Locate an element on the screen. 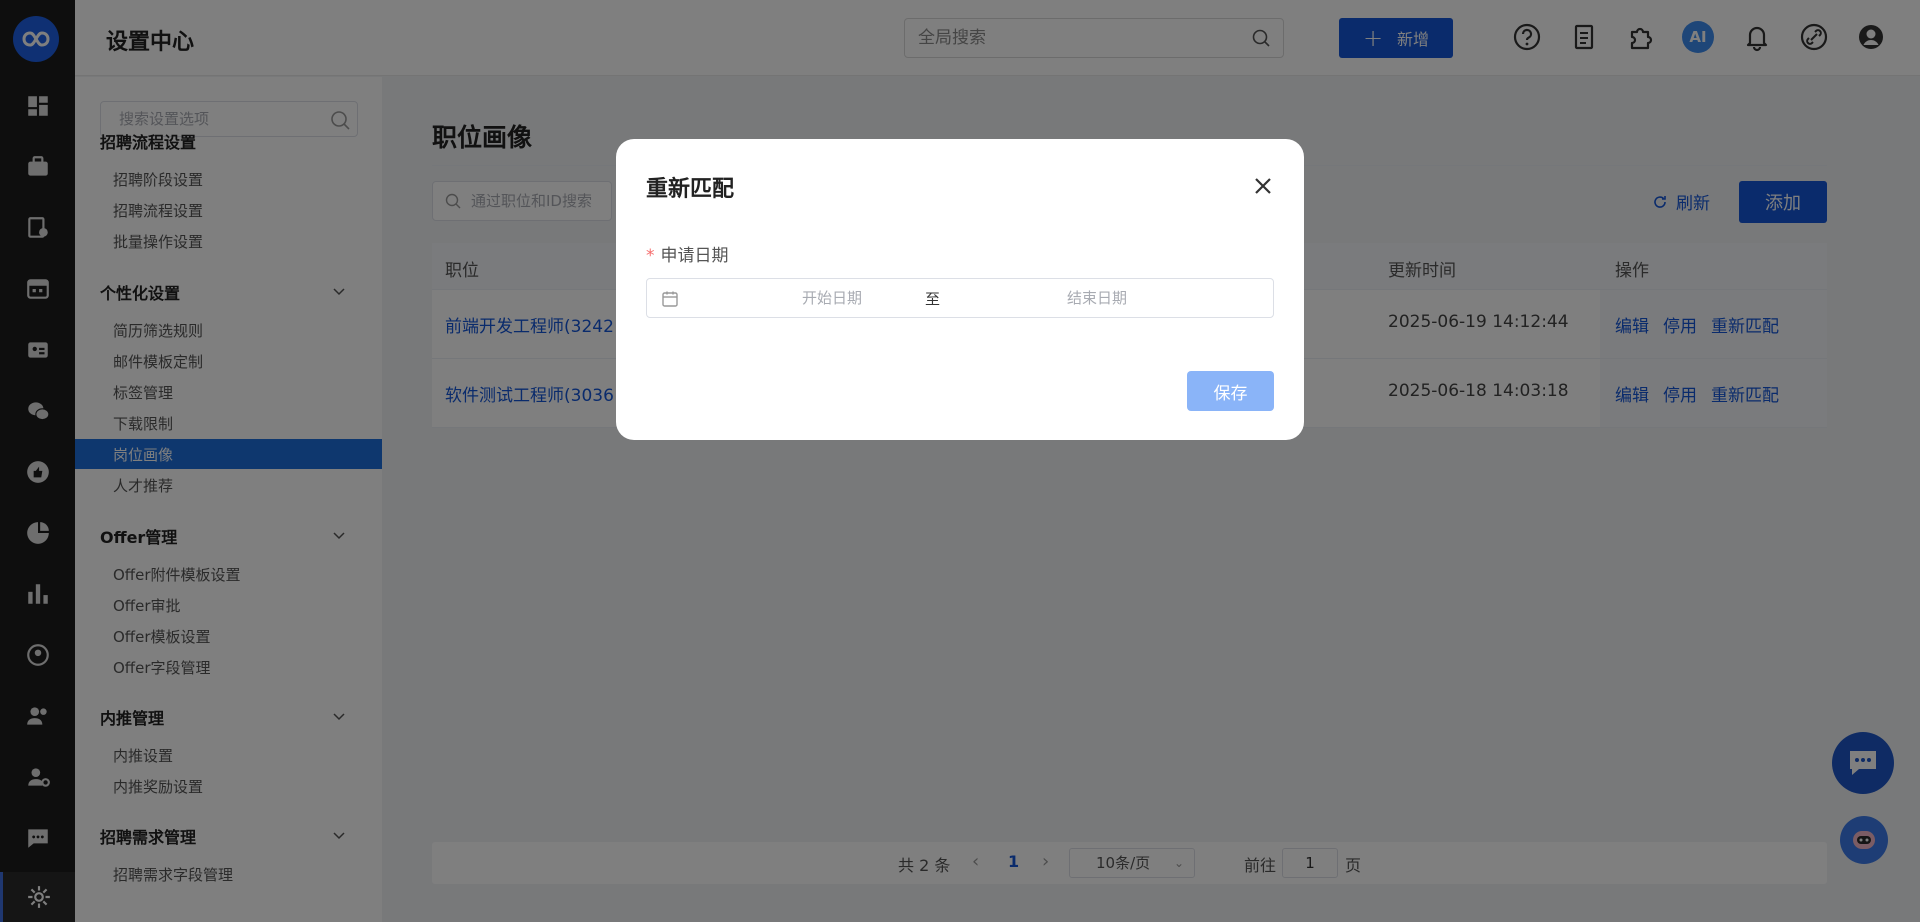 Image resolution: width=1920 pixels, height=922 pixels. dialog-title: 重新匹配 is located at coordinates (690, 189).